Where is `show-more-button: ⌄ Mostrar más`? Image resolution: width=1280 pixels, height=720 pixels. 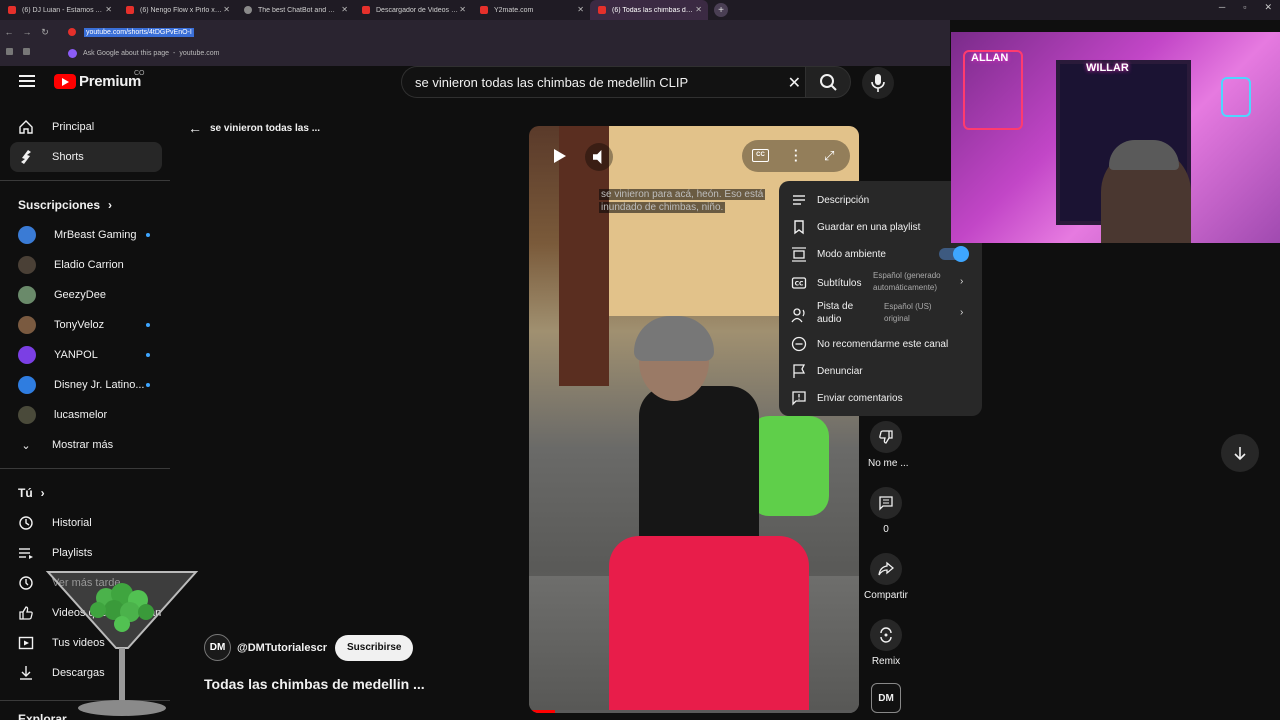 show-more-button: ⌄ Mostrar más is located at coordinates (86, 445).